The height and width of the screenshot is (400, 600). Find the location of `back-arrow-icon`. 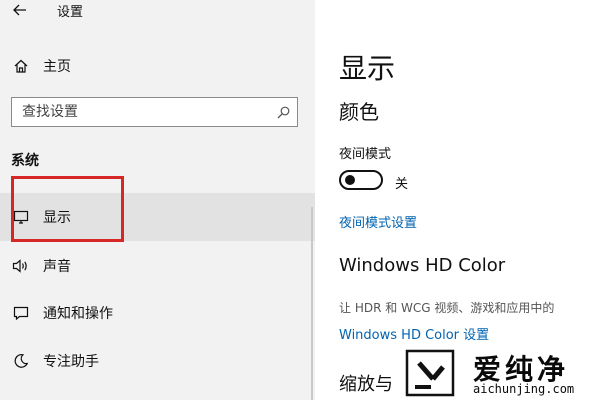

back-arrow-icon is located at coordinates (19, 10).